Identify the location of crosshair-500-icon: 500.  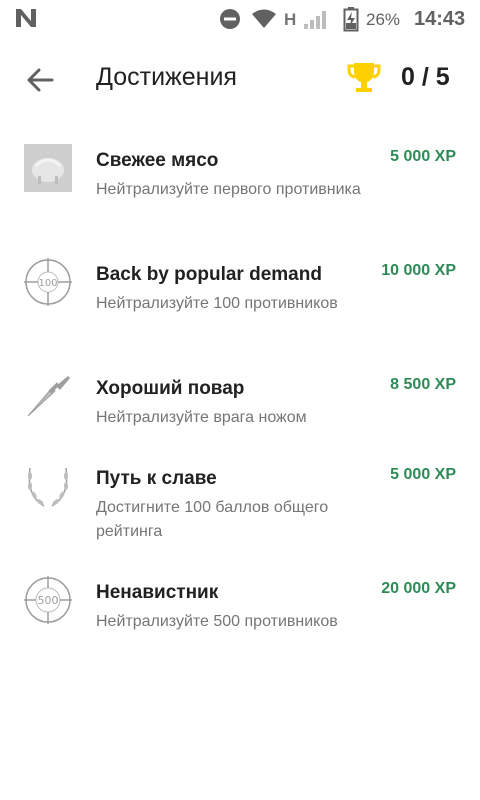
(48, 600).